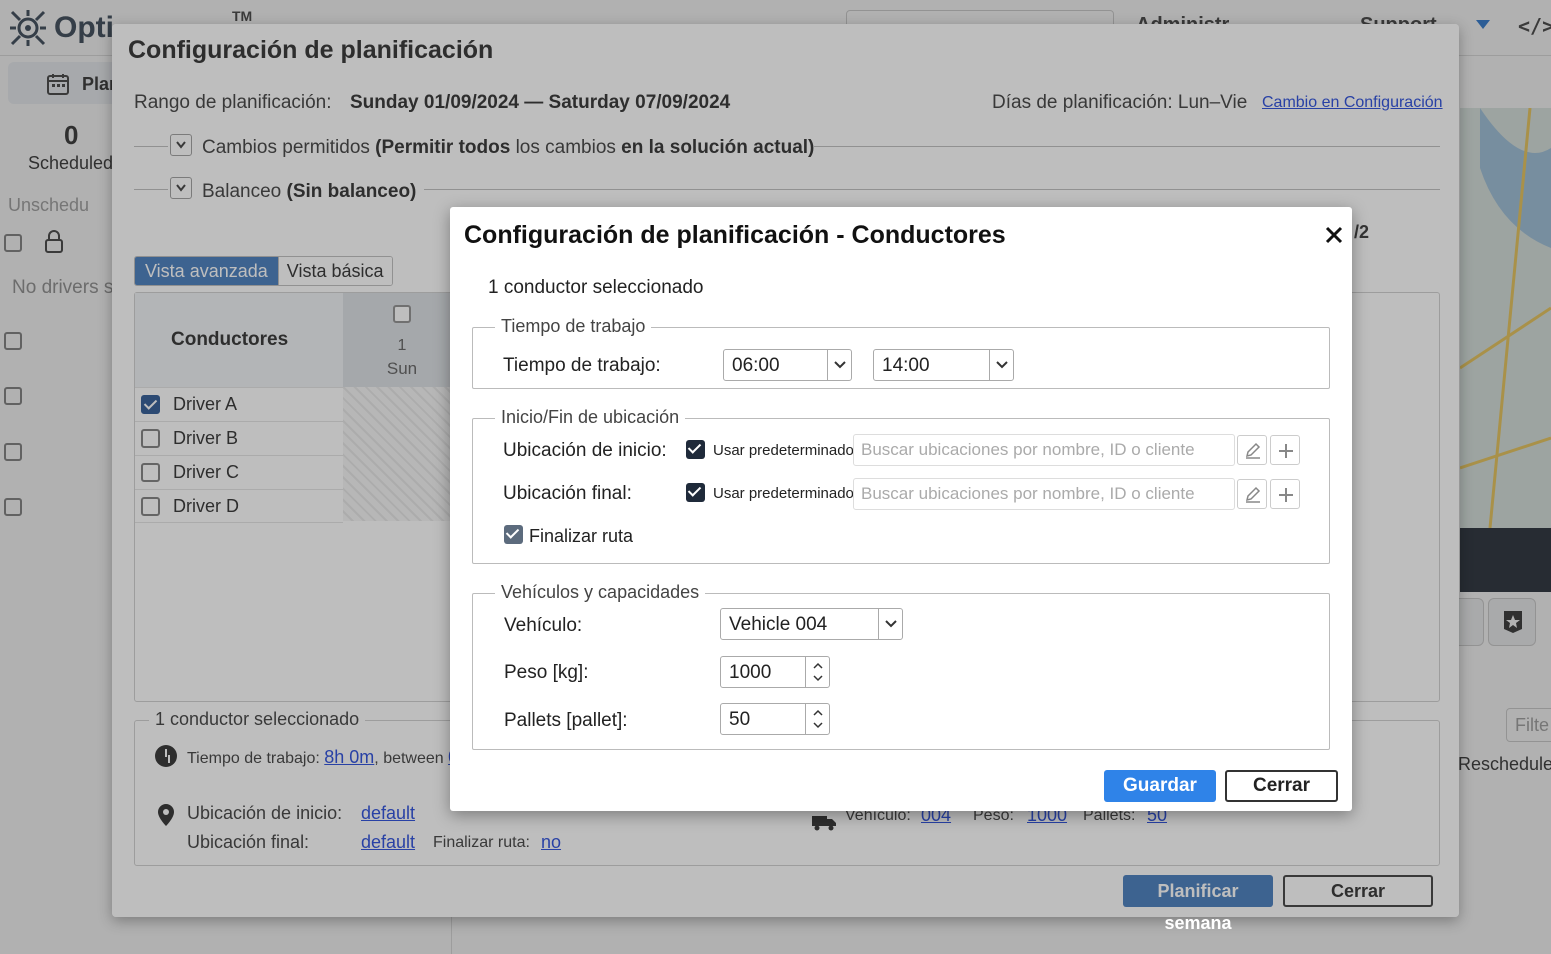 This screenshot has height=954, width=1551. Describe the element at coordinates (573, 326) in the screenshot. I see `fieldset-legend: Tiempo de trabajo` at that location.